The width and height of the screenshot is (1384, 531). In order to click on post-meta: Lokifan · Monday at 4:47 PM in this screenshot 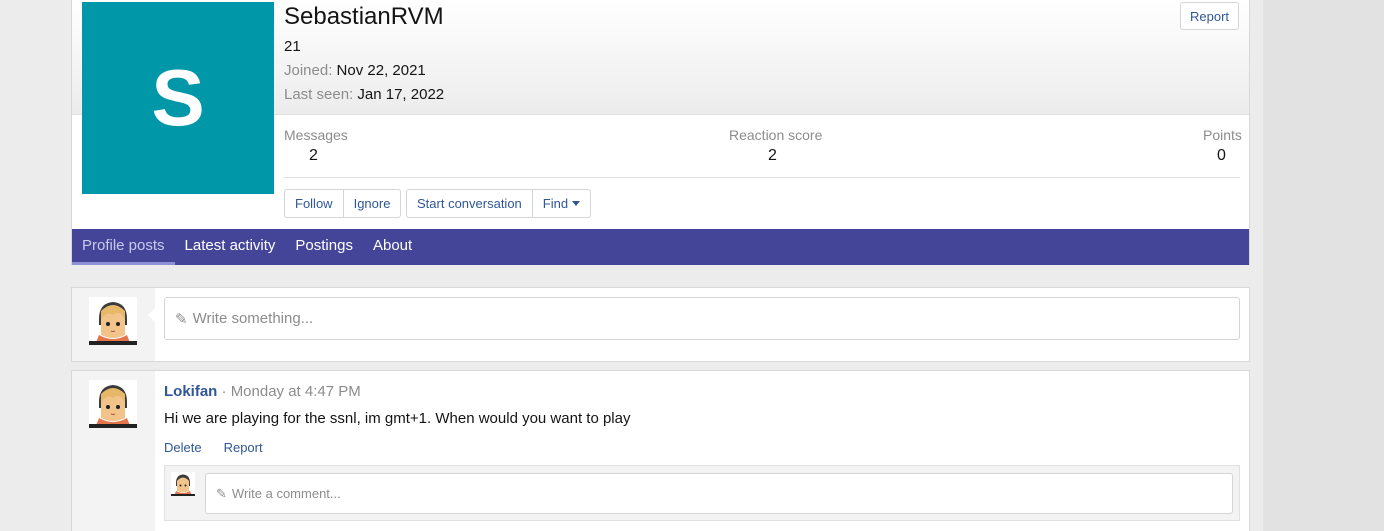, I will do `click(262, 391)`.